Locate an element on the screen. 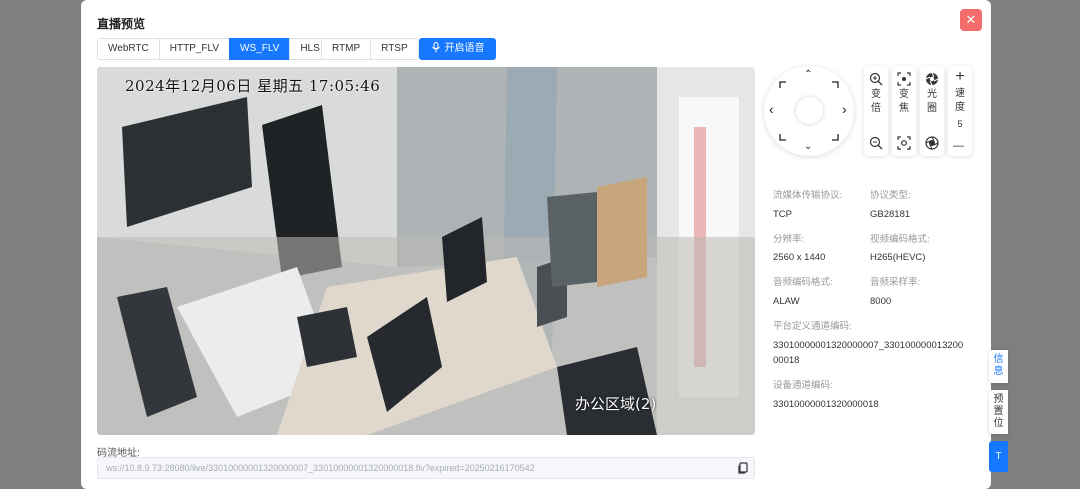  side-tab-info-label: 信息 is located at coordinates (998, 365).